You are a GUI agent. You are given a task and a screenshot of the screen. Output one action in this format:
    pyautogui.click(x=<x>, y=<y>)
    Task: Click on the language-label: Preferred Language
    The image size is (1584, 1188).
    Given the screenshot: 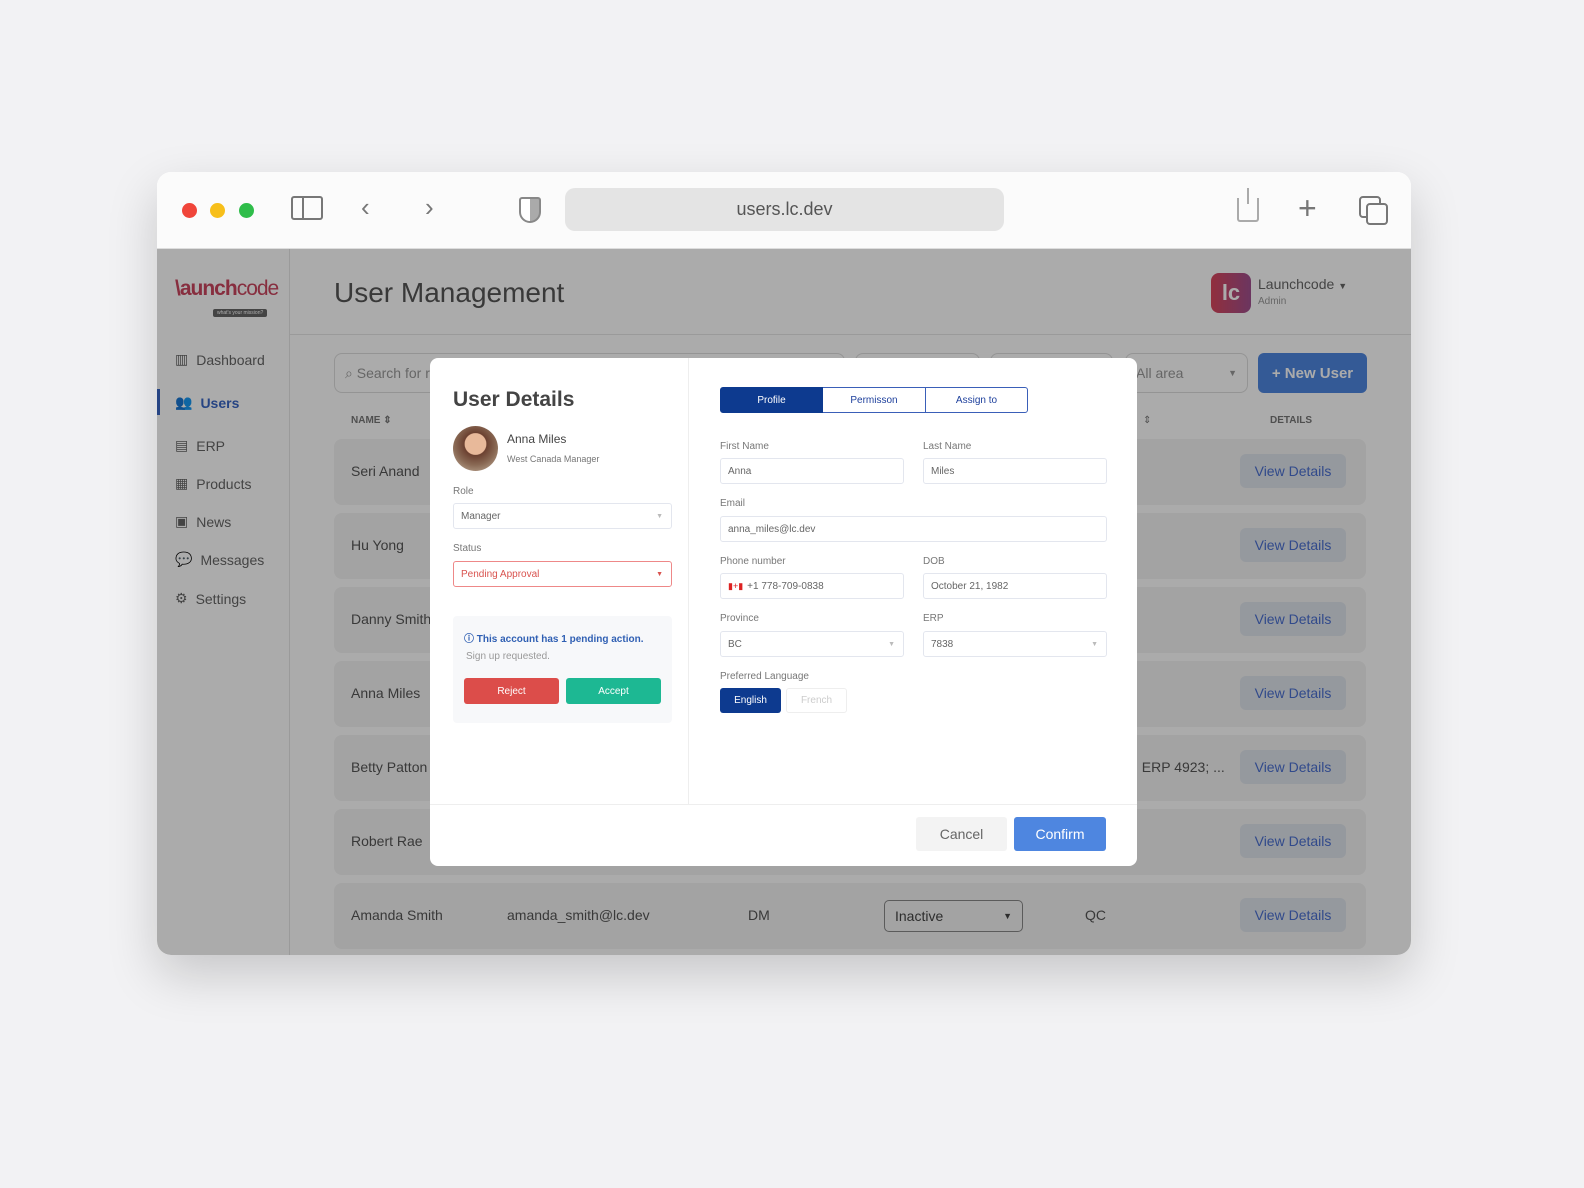 What is the action you would take?
    pyautogui.click(x=764, y=676)
    